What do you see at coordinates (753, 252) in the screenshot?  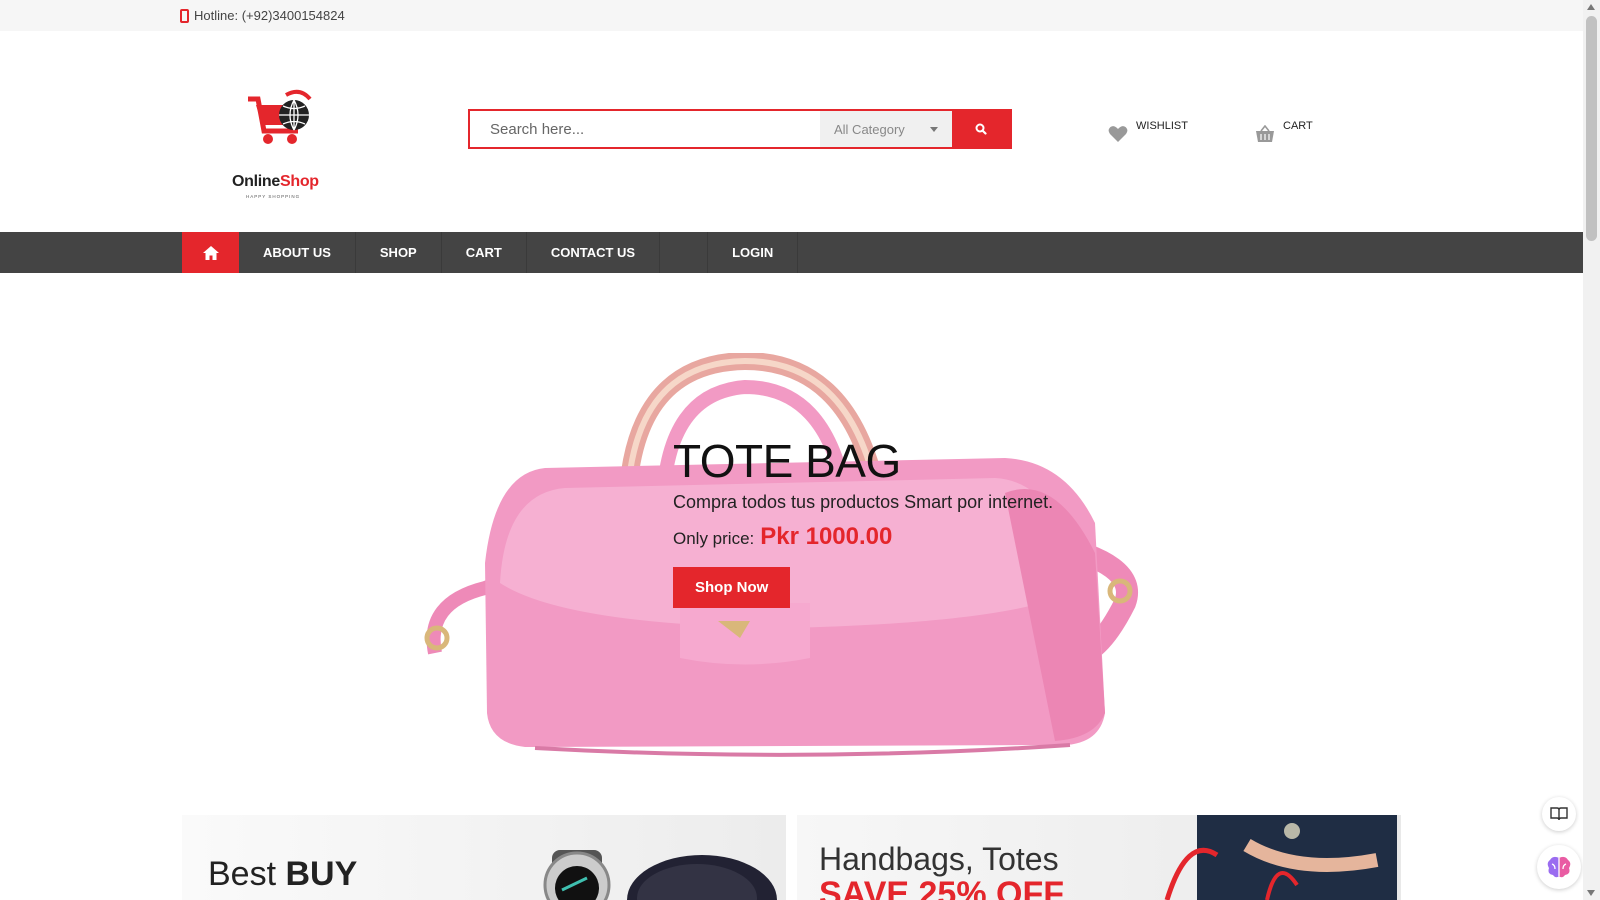 I see `nav-login: LOGIN` at bounding box center [753, 252].